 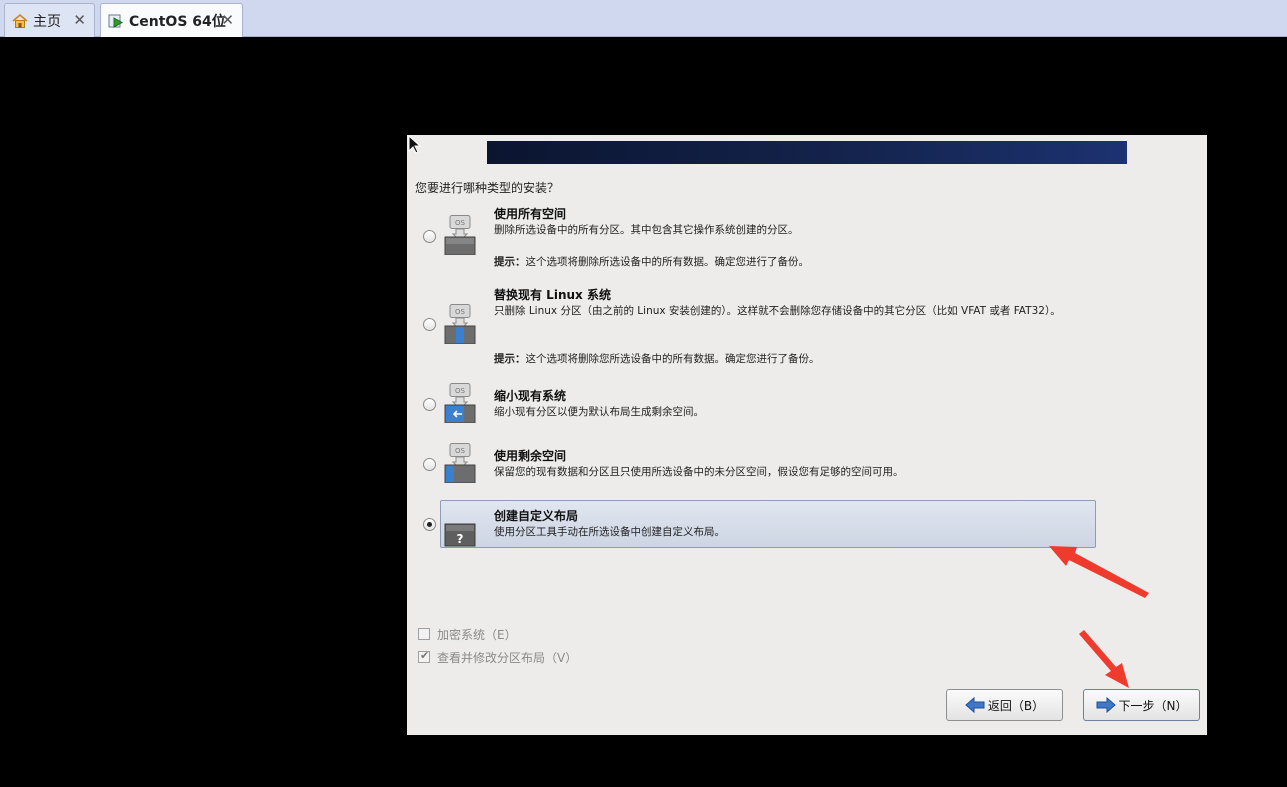 I want to click on encrypt-label: 加密系统（E）, so click(x=477, y=635).